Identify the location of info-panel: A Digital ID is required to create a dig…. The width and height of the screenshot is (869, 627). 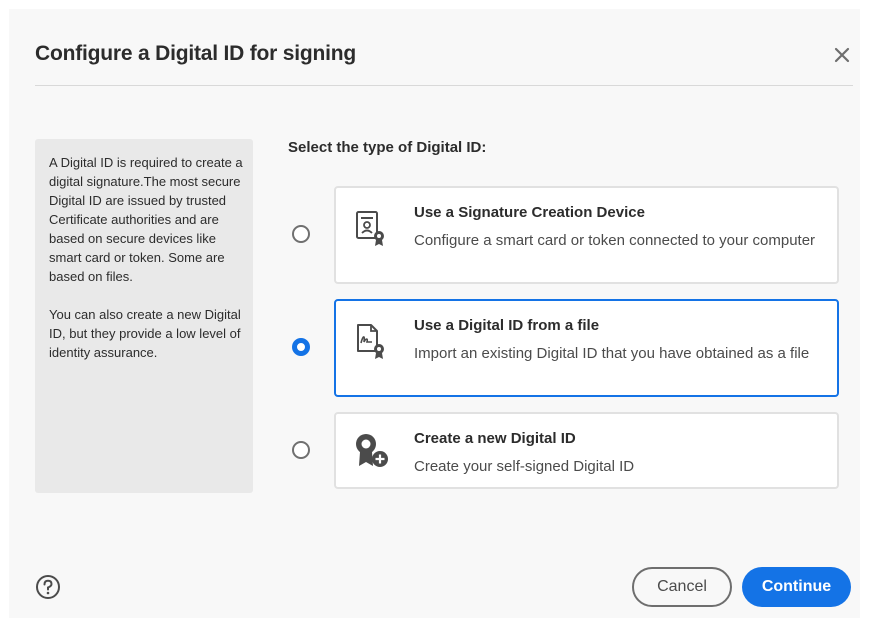
(144, 316).